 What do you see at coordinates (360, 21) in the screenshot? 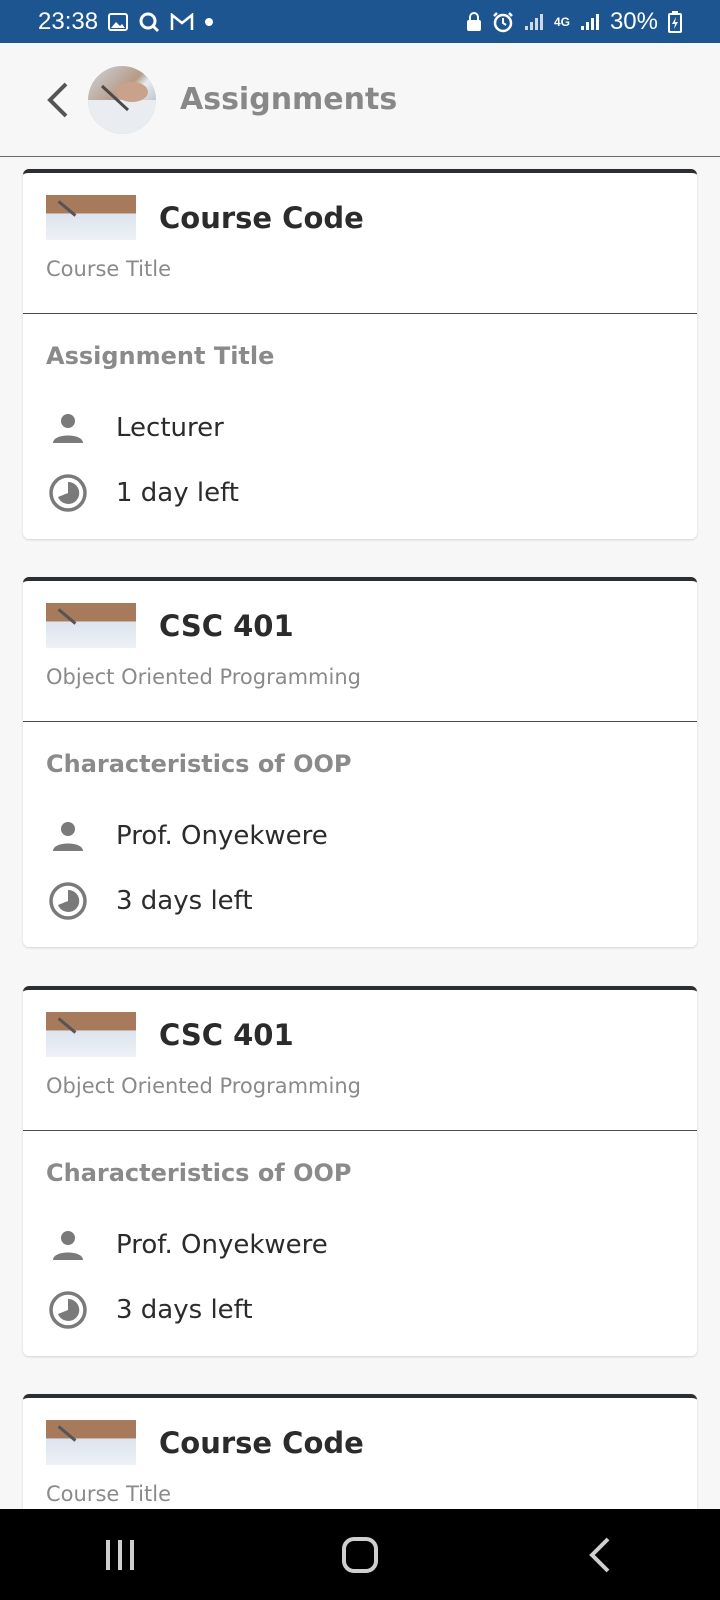
I see `status-bar: 23:38 4G 30%` at bounding box center [360, 21].